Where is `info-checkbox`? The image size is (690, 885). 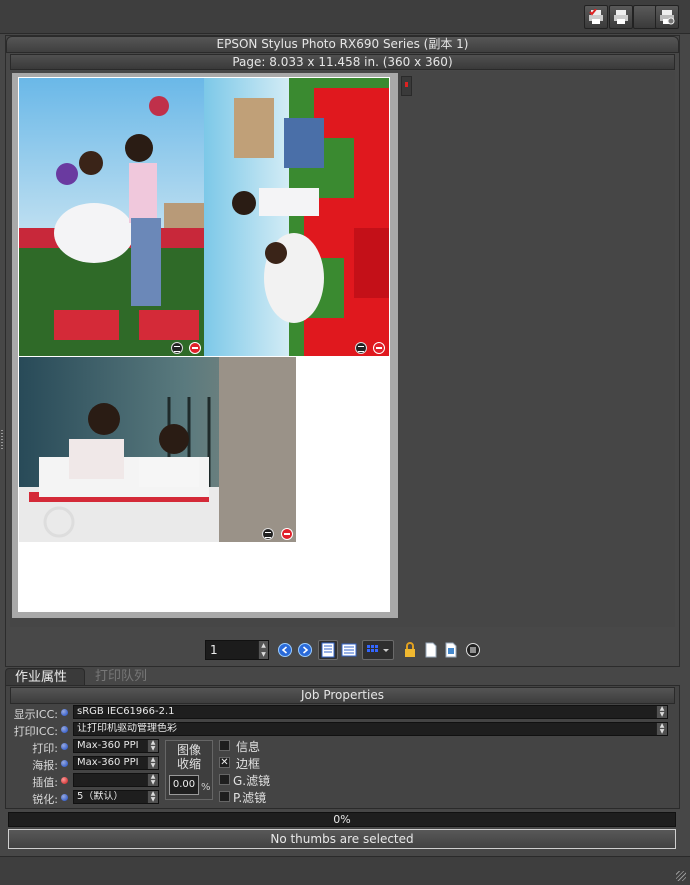
info-checkbox is located at coordinates (224, 745).